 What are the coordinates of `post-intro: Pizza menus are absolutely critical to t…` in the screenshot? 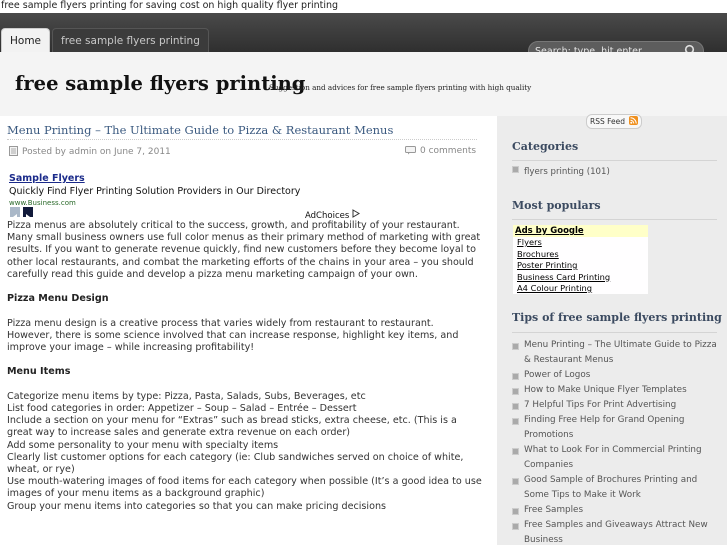 It's located at (244, 250).